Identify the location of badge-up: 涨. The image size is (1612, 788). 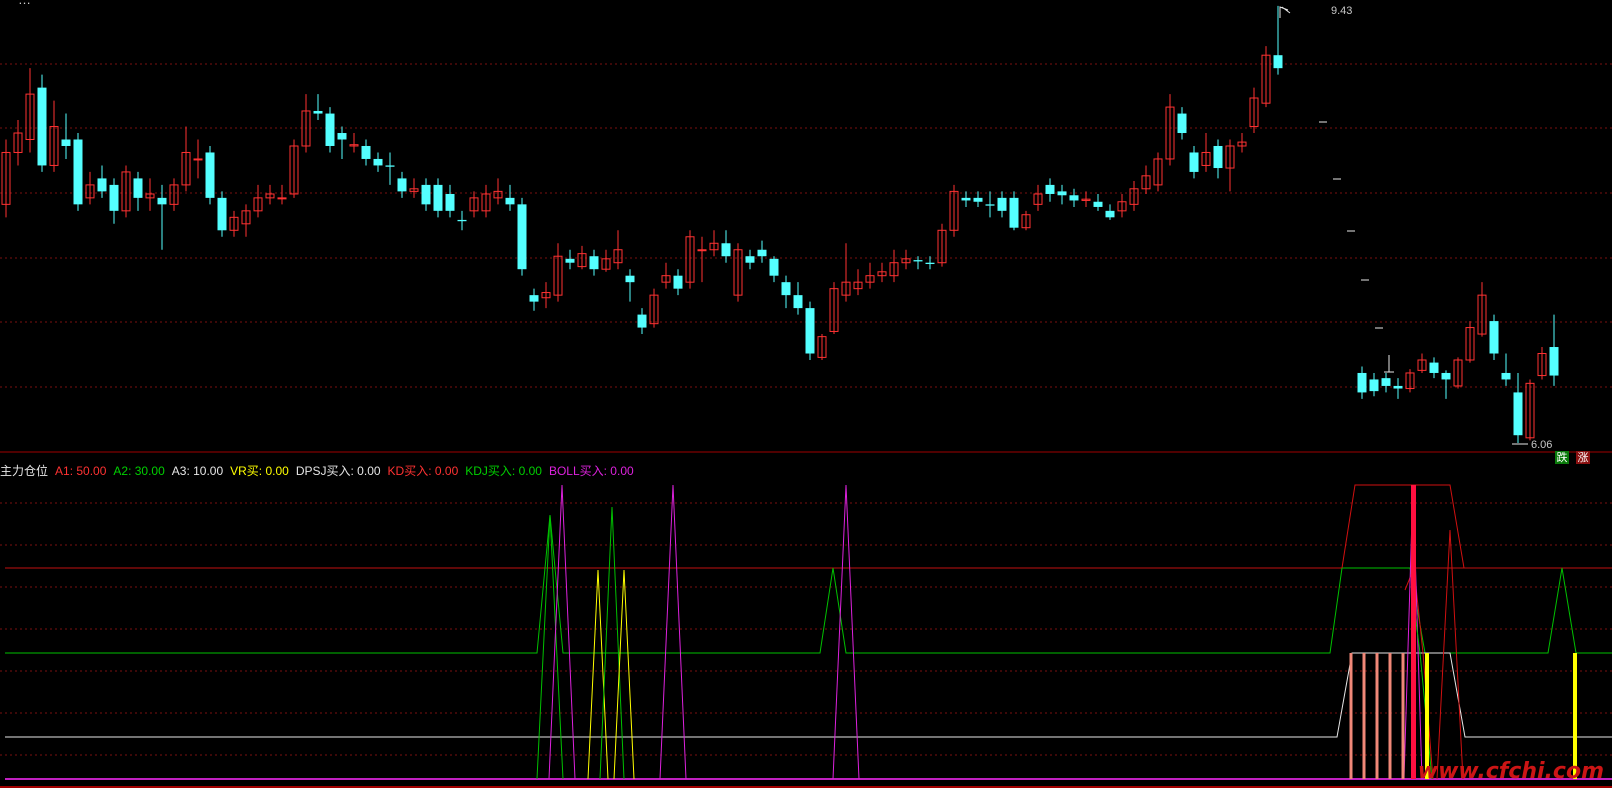
(1583, 457).